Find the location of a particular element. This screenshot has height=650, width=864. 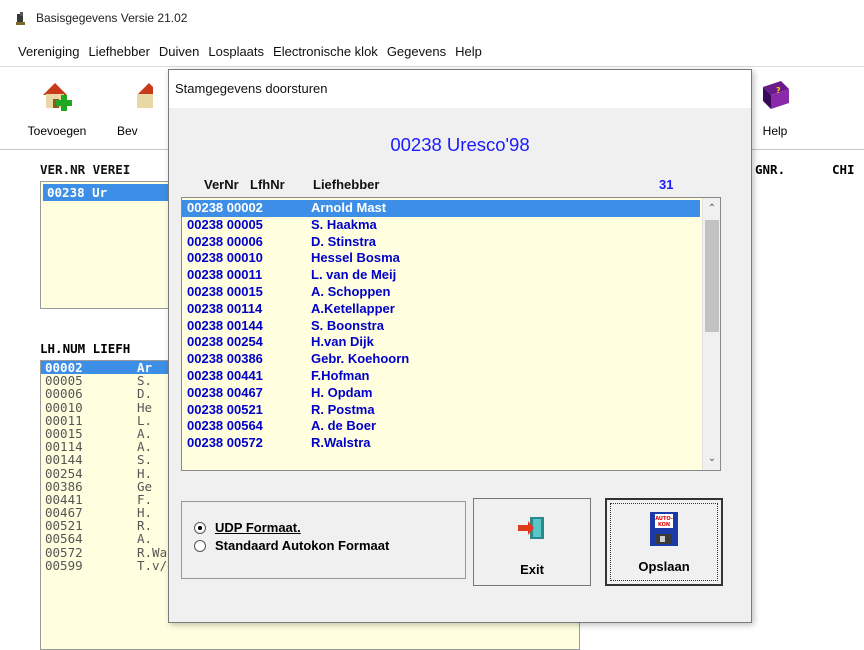

add-button-label: Toevoegen is located at coordinates (57, 131).